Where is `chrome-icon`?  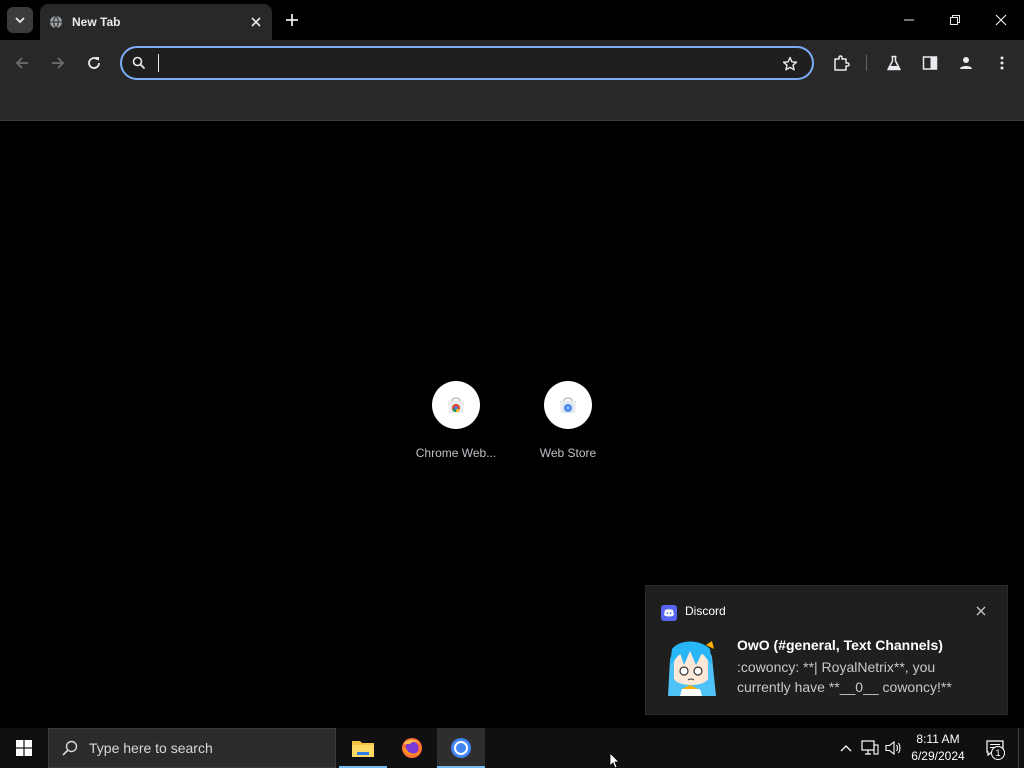 chrome-icon is located at coordinates (461, 748).